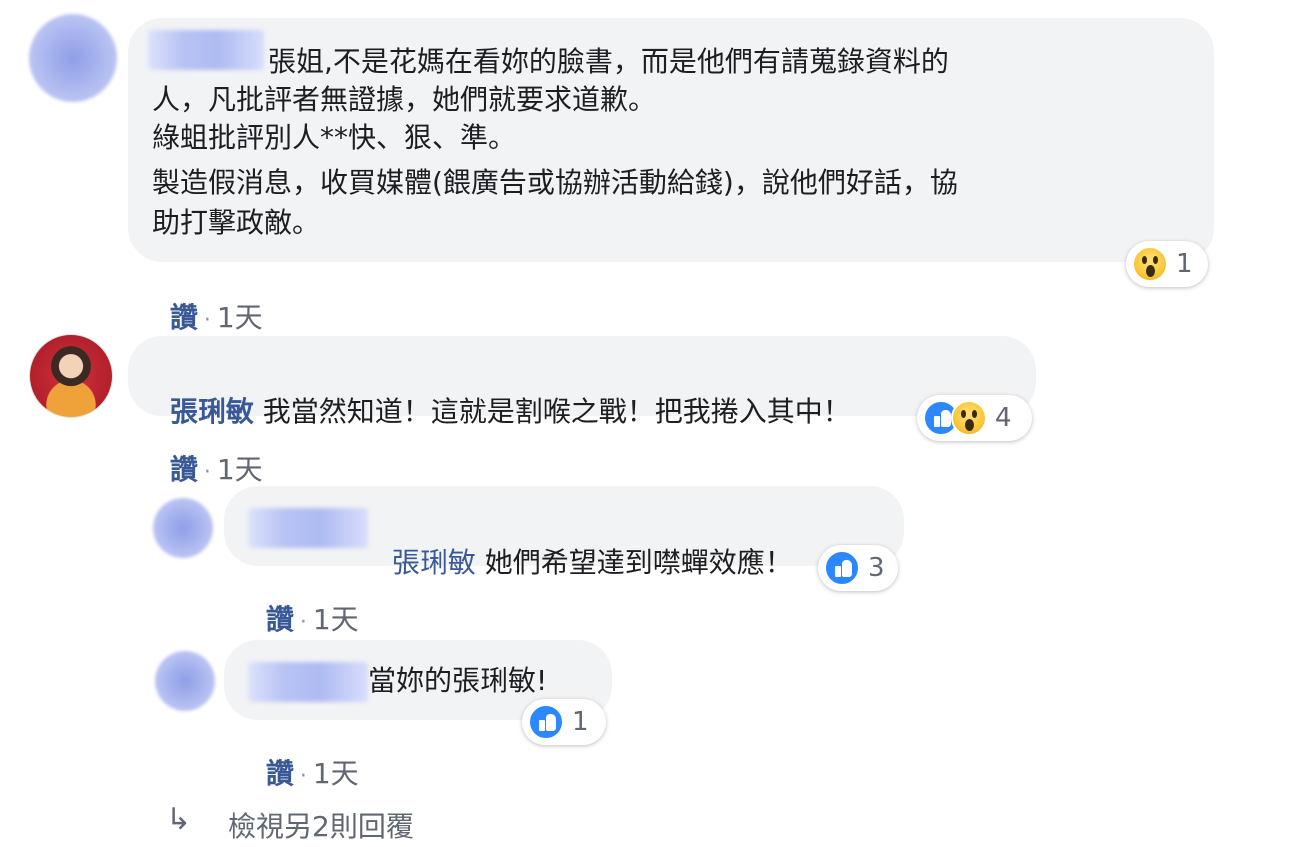 The width and height of the screenshot is (1303, 847). What do you see at coordinates (638, 562) in the screenshot?
I see `reply-body: 她們希望達到噤蟬效應！` at bounding box center [638, 562].